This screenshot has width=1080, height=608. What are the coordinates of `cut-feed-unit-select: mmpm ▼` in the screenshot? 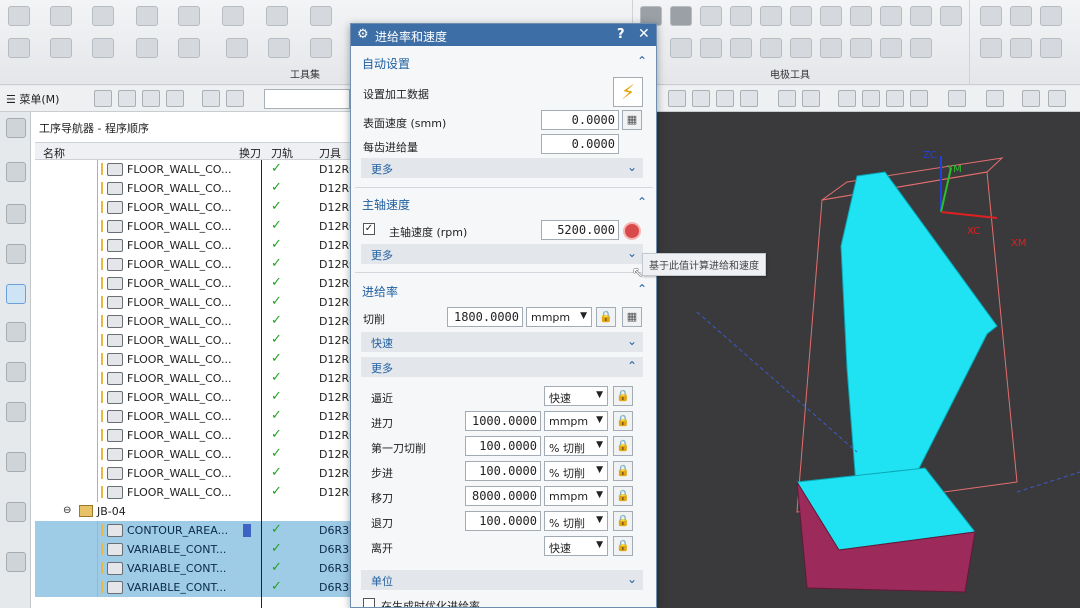 It's located at (559, 317).